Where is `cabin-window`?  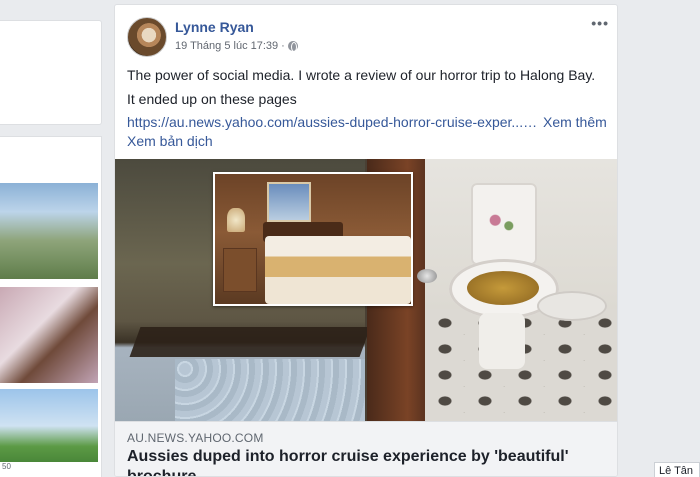
cabin-window is located at coordinates (289, 202).